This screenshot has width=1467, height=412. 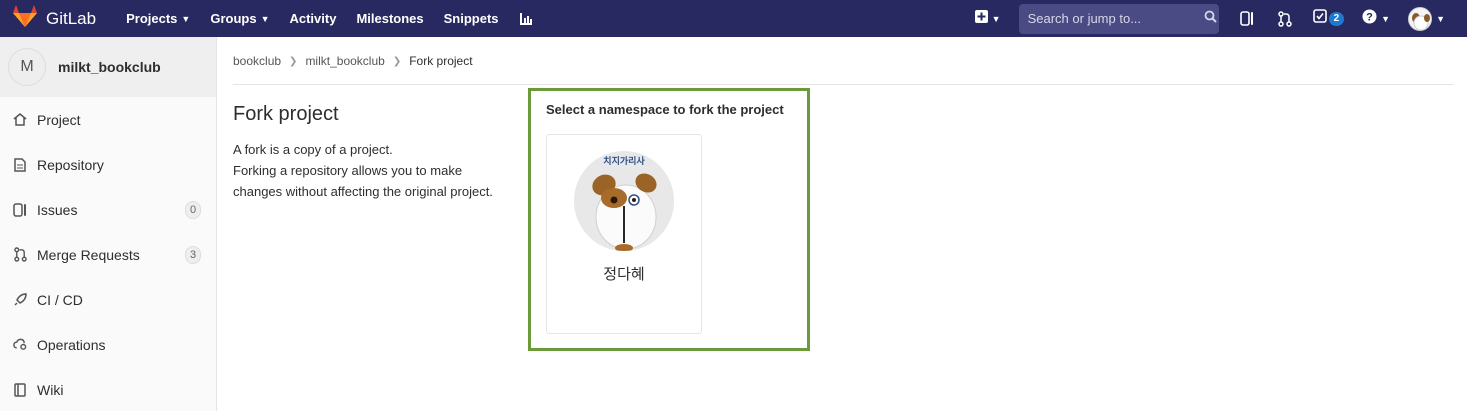 I want to click on nav-groups: Groups ▼, so click(x=239, y=18).